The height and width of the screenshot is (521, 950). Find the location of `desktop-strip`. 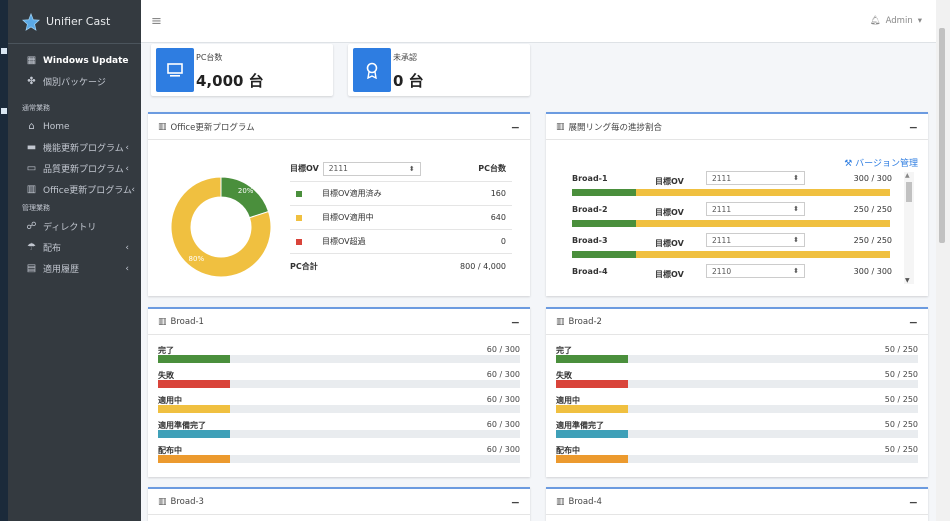

desktop-strip is located at coordinates (4, 260).